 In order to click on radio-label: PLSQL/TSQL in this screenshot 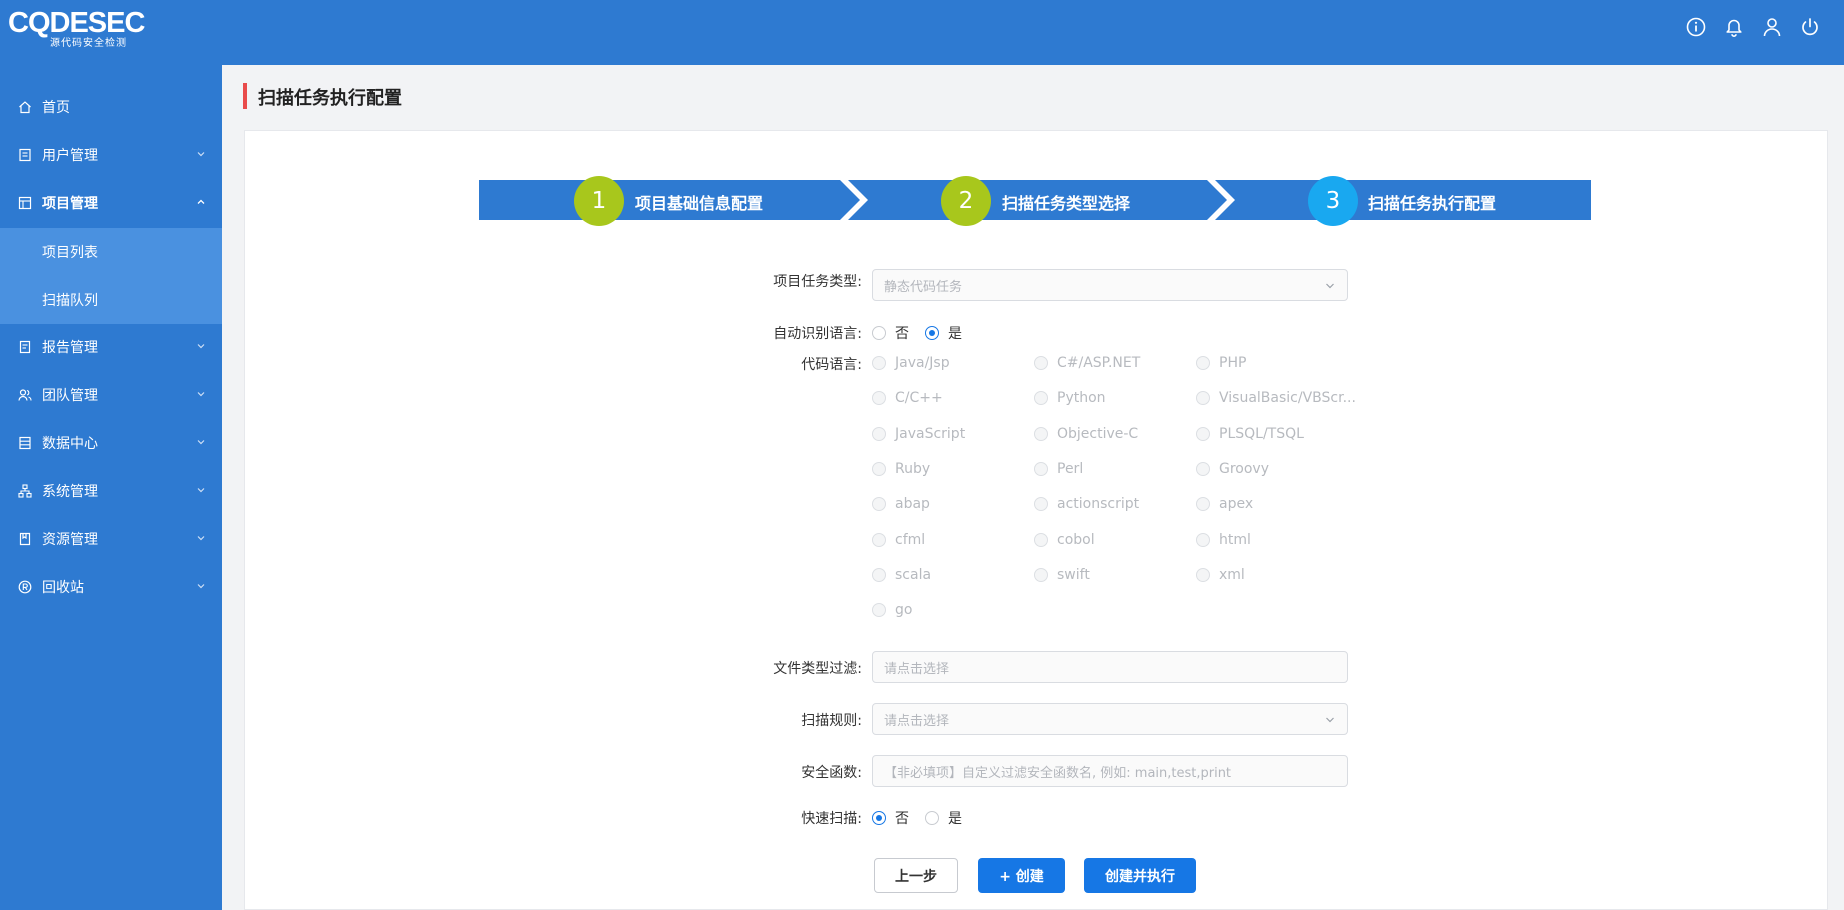, I will do `click(1261, 433)`.